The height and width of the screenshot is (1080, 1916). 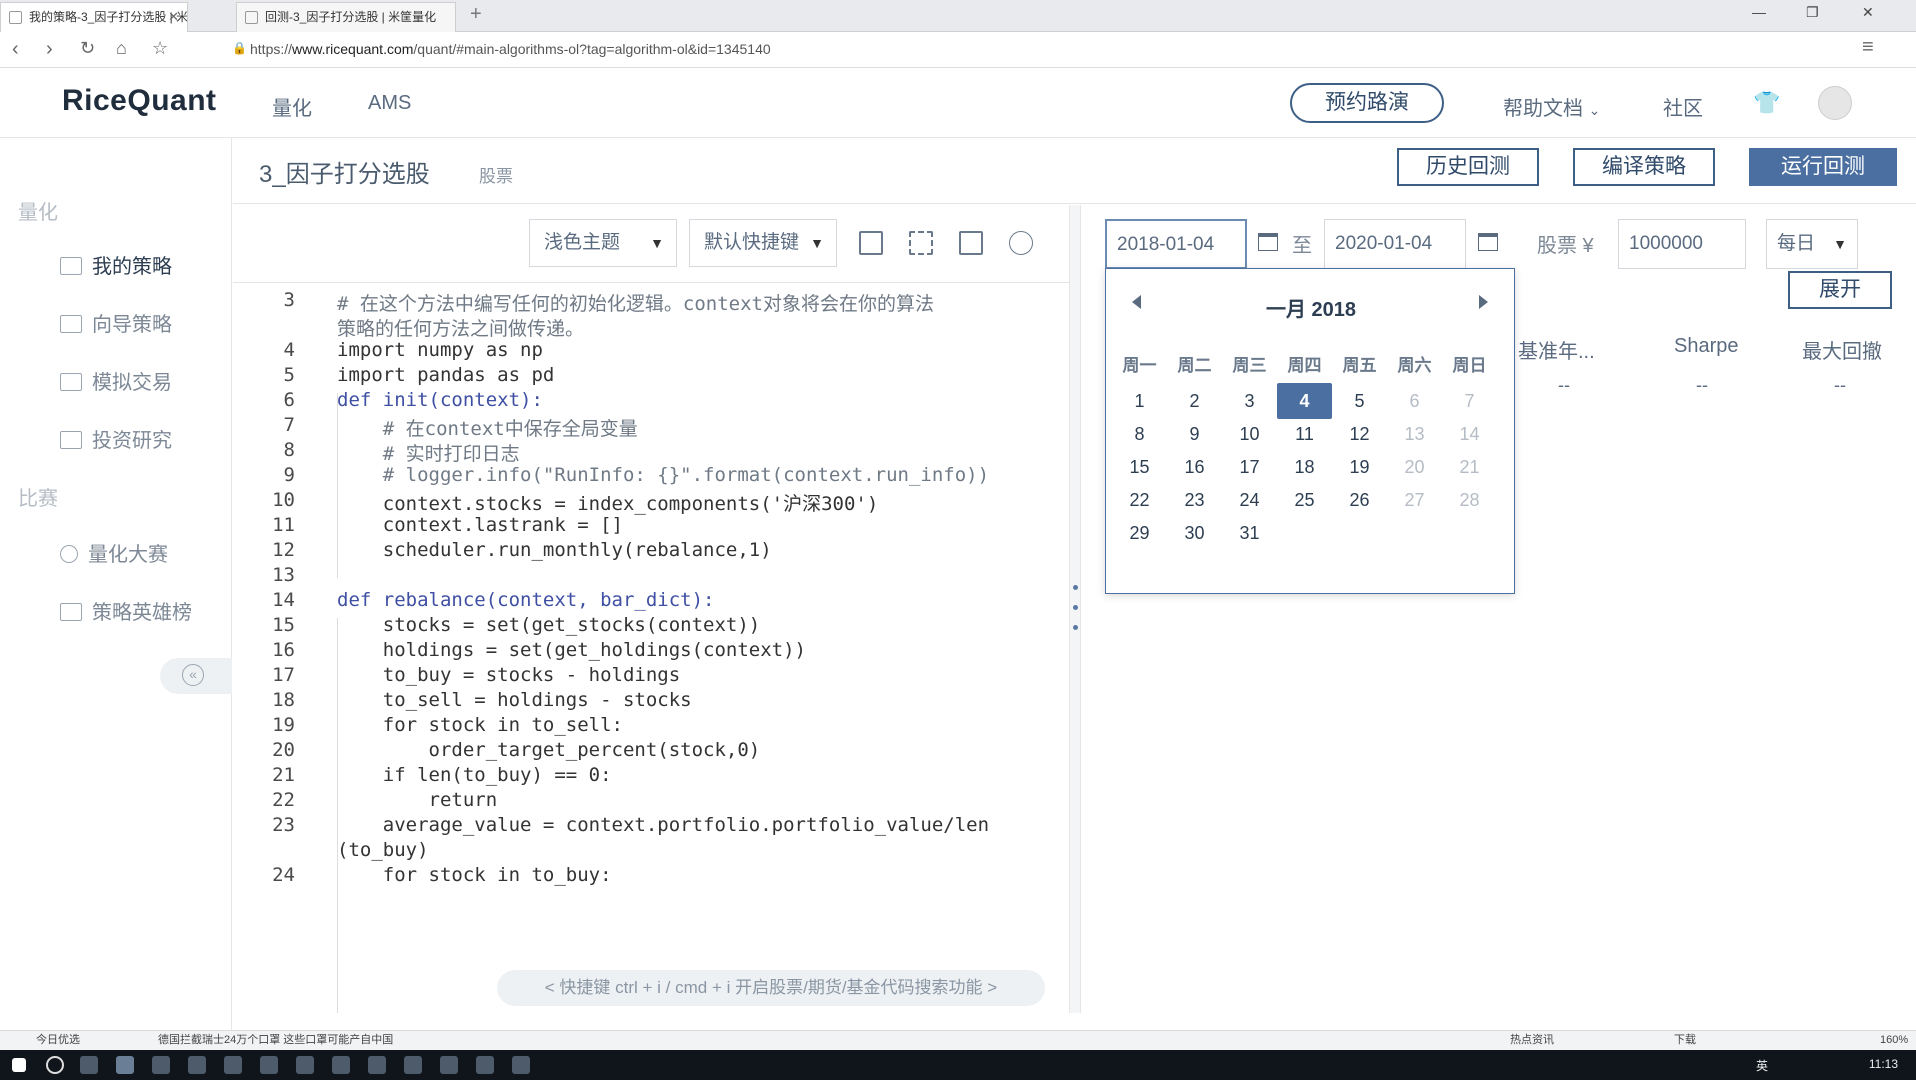 What do you see at coordinates (87, 48) in the screenshot?
I see `reload-icon: ↻` at bounding box center [87, 48].